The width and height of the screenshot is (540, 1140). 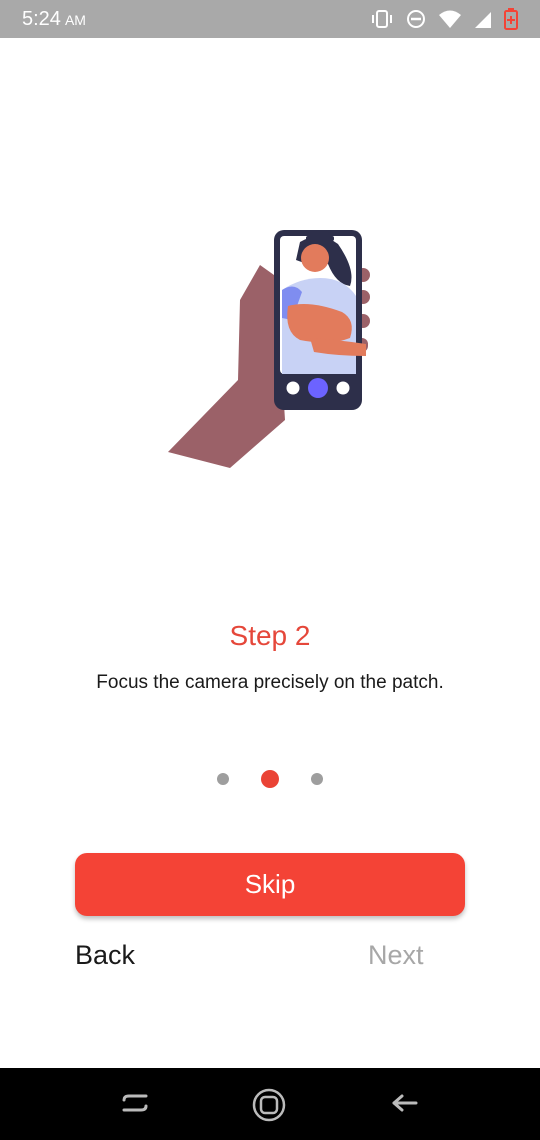 What do you see at coordinates (450, 19) in the screenshot?
I see `wifi-icon` at bounding box center [450, 19].